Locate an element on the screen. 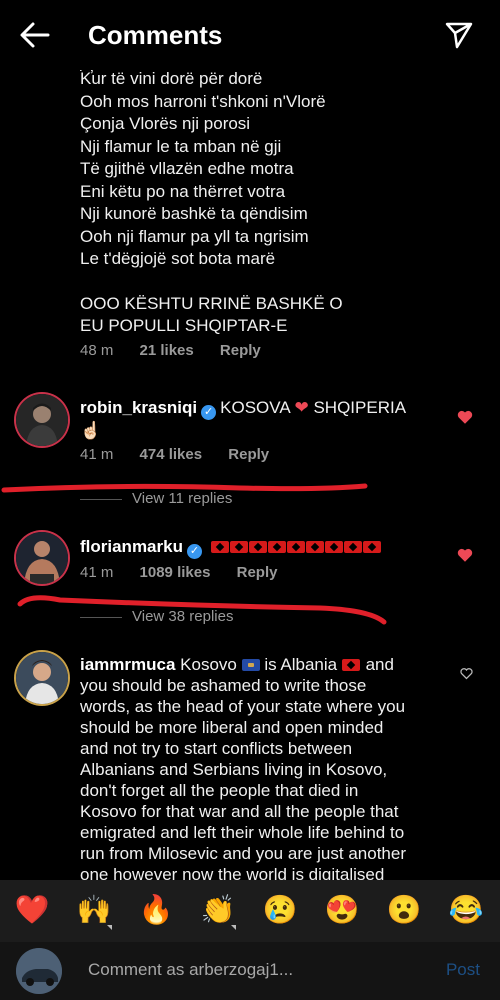 The height and width of the screenshot is (1000, 500). comment-meta: 48 m 21 likes Reply is located at coordinates (181, 350).